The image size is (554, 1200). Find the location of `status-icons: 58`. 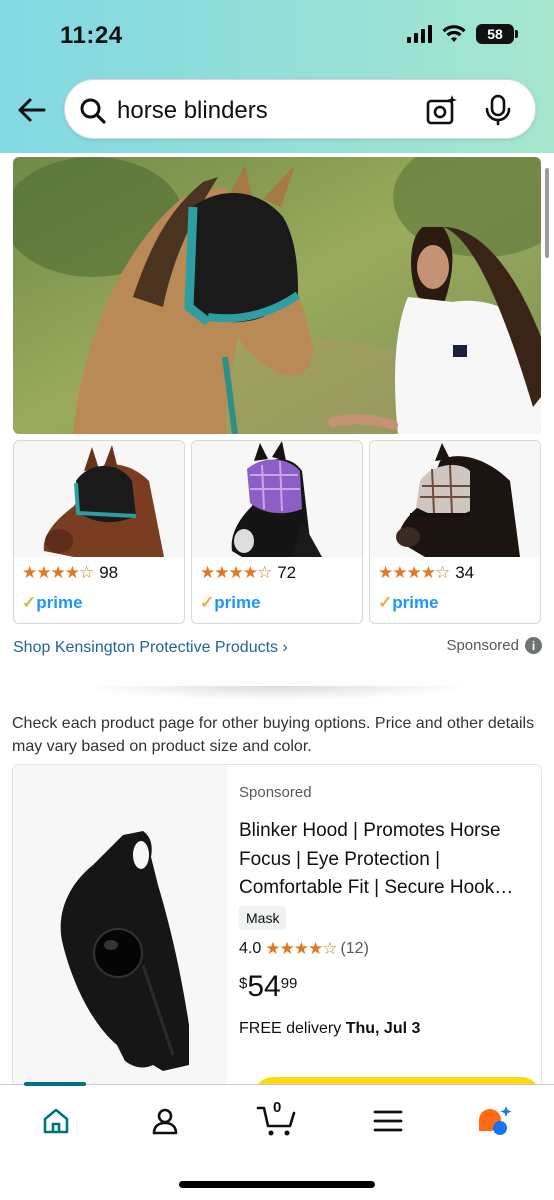

status-icons: 58 is located at coordinates (462, 34).